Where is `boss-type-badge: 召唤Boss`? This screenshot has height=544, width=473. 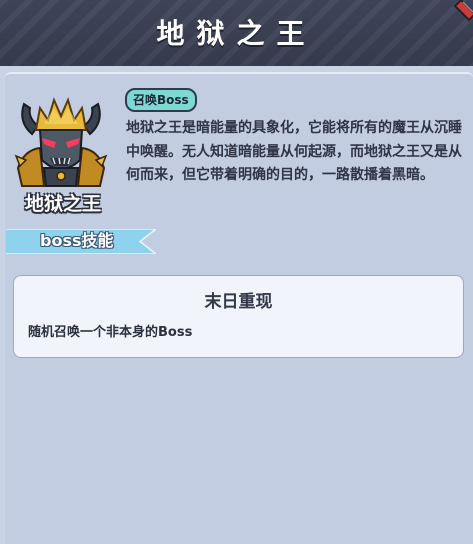 boss-type-badge: 召唤Boss is located at coordinates (161, 100).